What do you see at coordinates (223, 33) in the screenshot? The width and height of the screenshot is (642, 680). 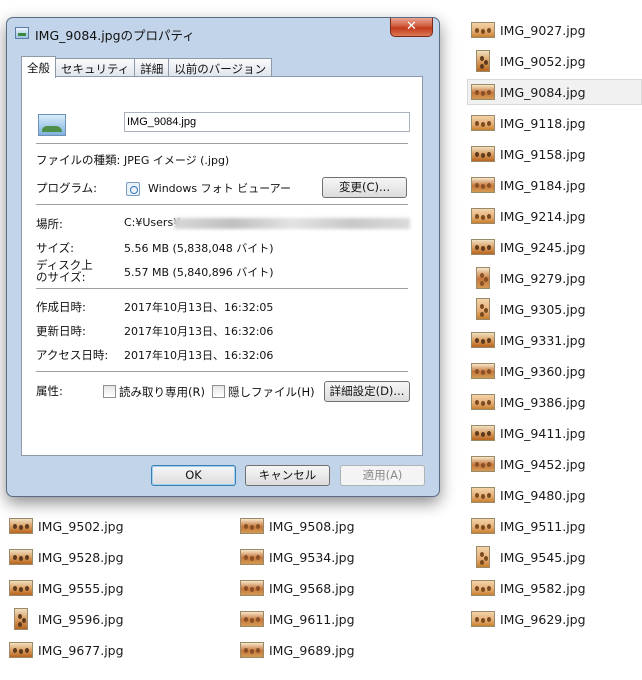 I see `dialog-titlebar: IMG_9084.jpgのプロパティ ✕` at bounding box center [223, 33].